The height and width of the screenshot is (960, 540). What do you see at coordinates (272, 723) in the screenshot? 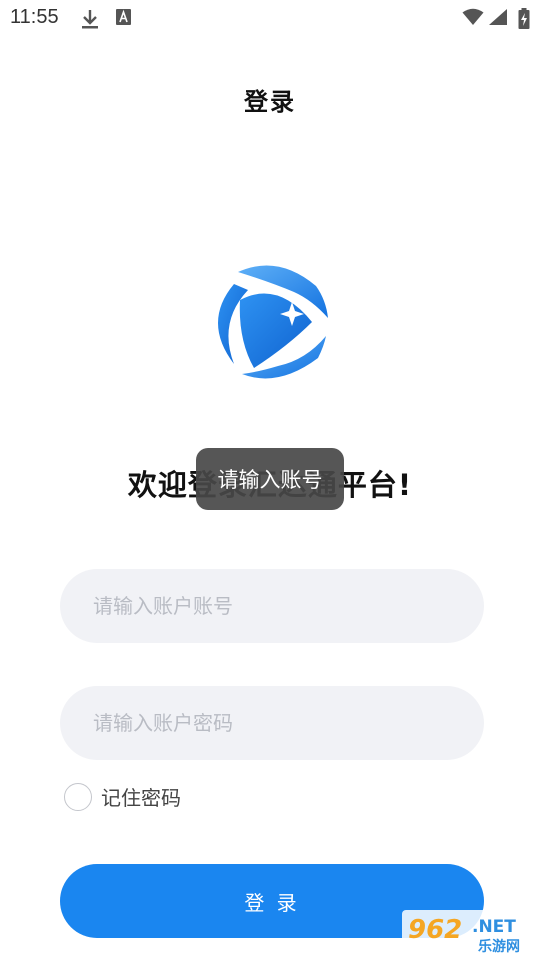
I see `password-input` at bounding box center [272, 723].